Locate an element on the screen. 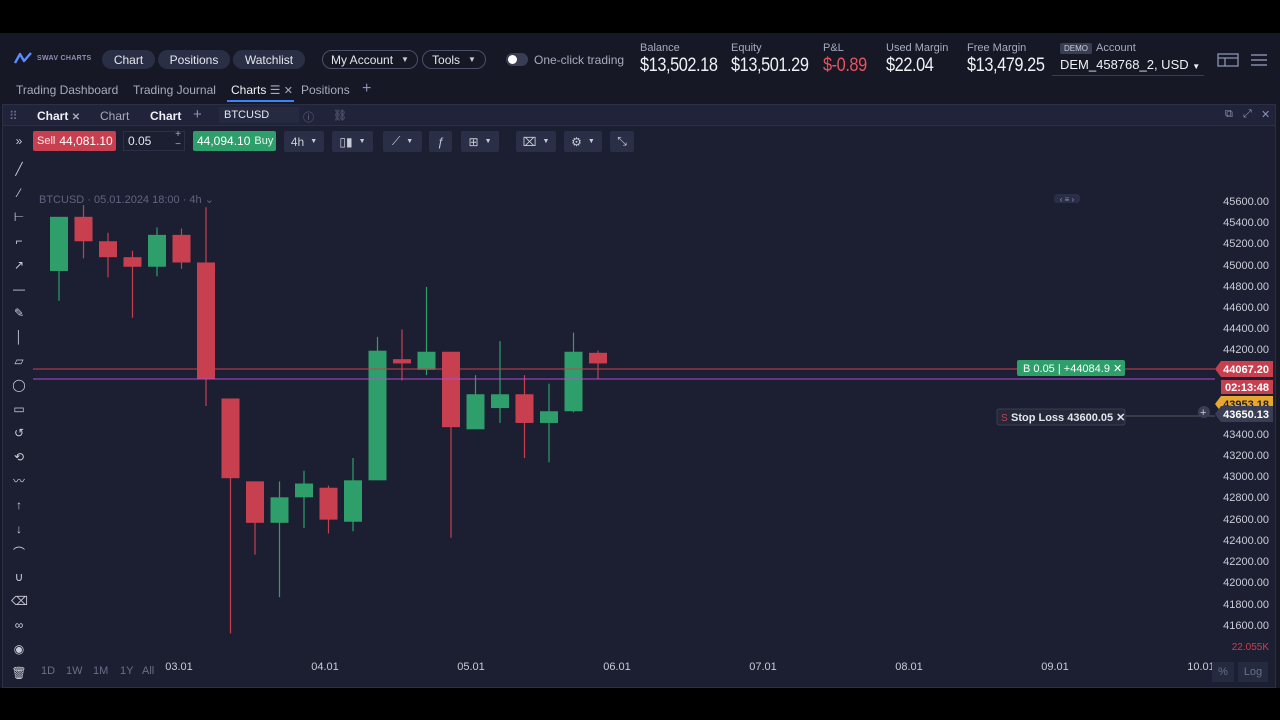 Image resolution: width=1280 pixels, height=720 pixels. one-click-toggle is located at coordinates (517, 59).